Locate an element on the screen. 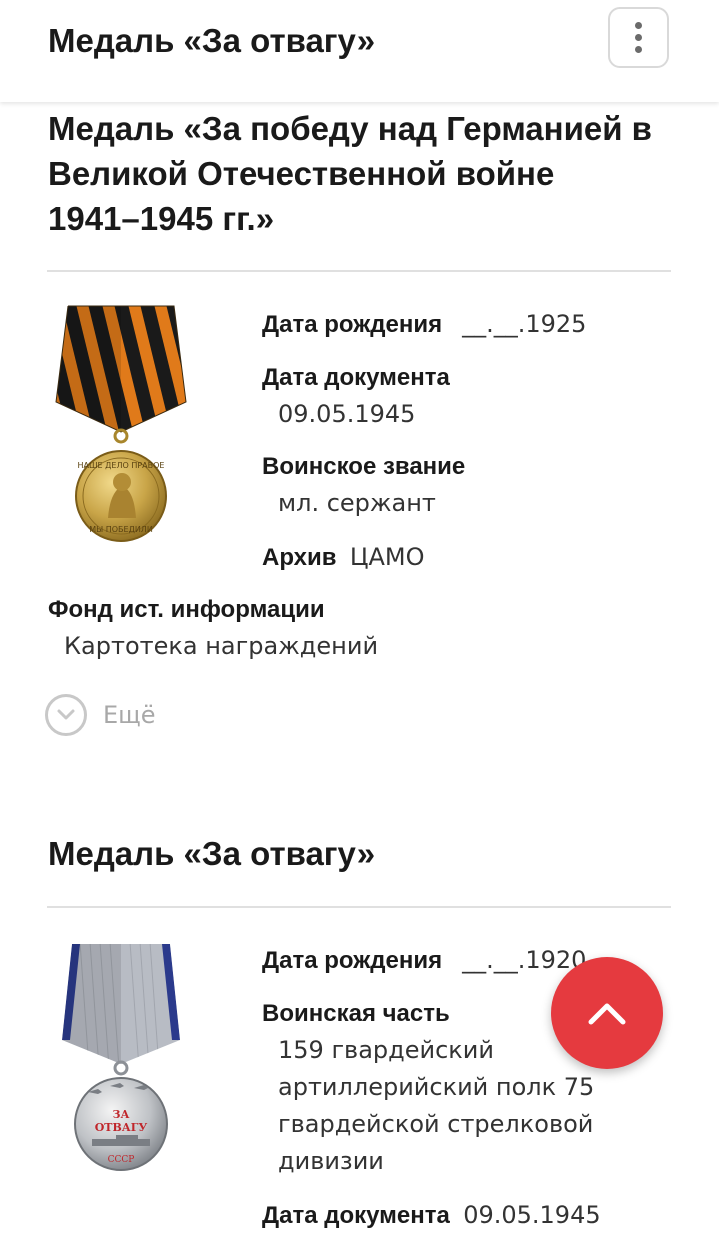 The width and height of the screenshot is (719, 1251). svg-text: СССР is located at coordinates (121, 1160).